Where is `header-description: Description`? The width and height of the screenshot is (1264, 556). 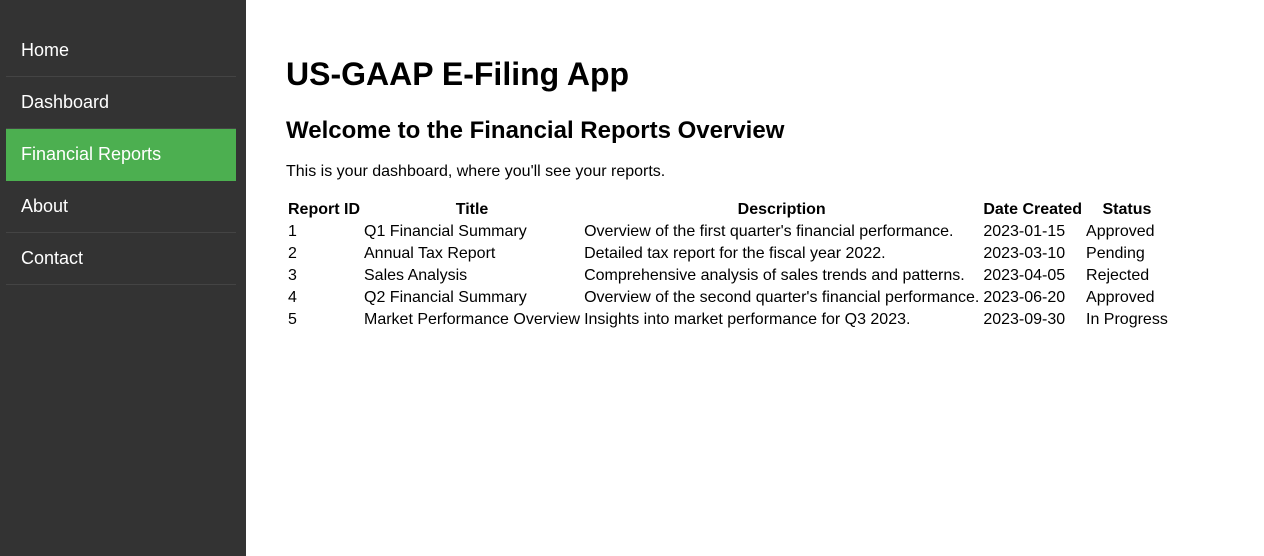 header-description: Description is located at coordinates (781, 209).